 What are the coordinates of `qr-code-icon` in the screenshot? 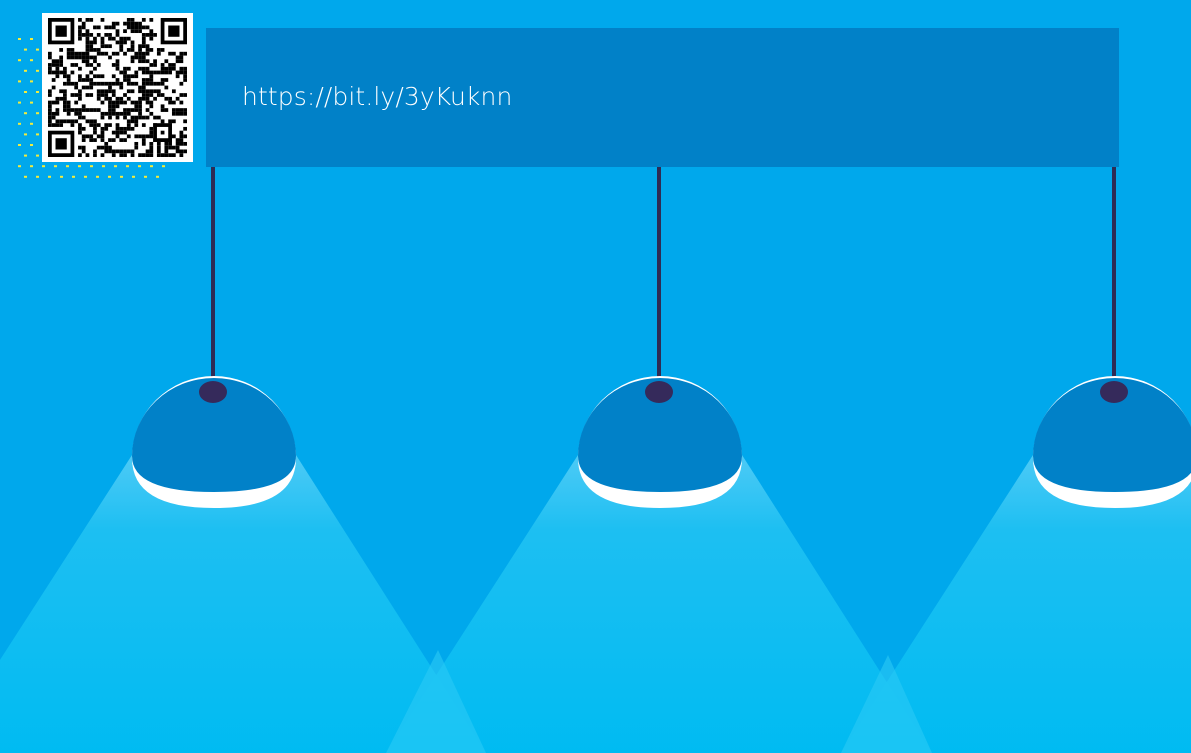 It's located at (117, 87).